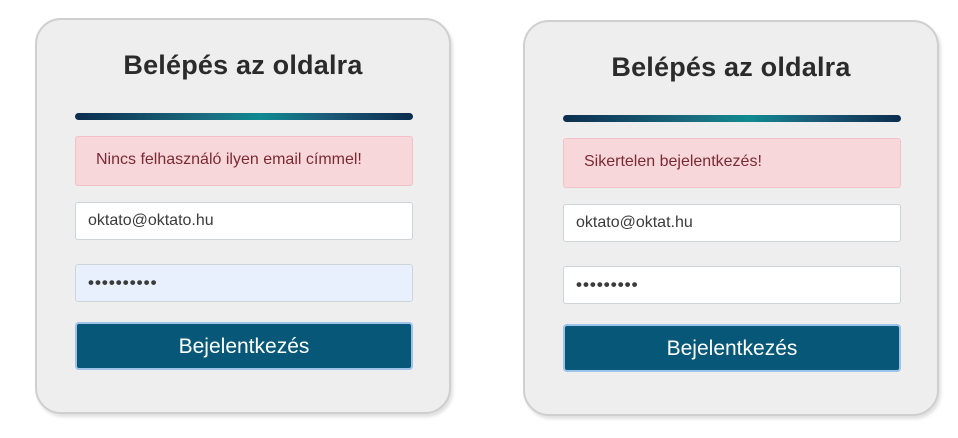  Describe the element at coordinates (244, 283) in the screenshot. I see `password-field: ••••••••••` at that location.